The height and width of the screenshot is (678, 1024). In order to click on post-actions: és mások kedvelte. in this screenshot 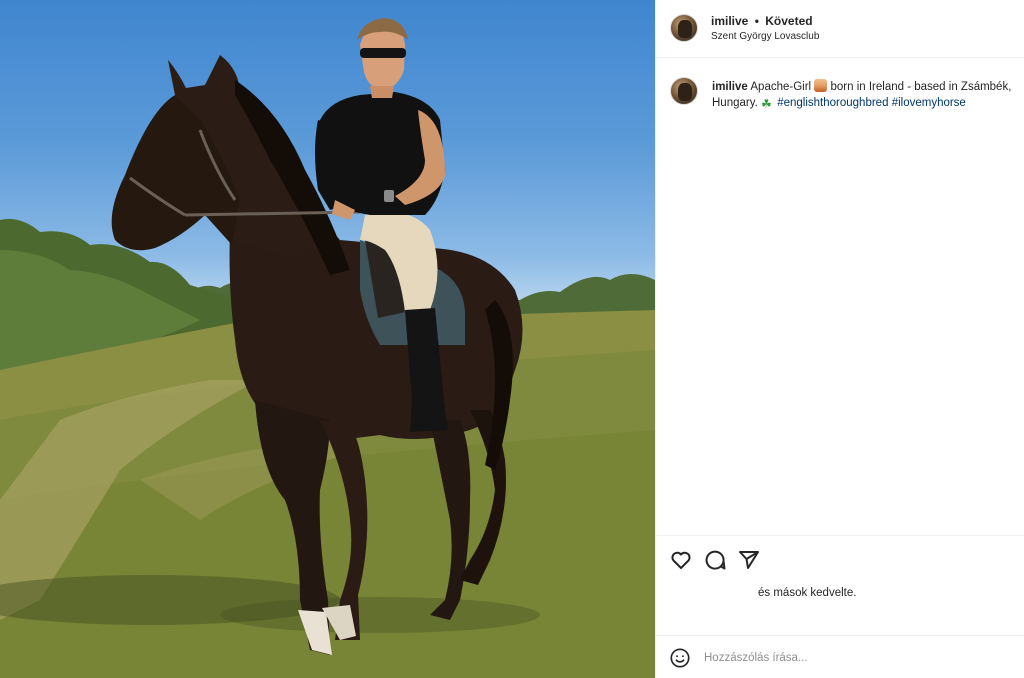, I will do `click(840, 585)`.